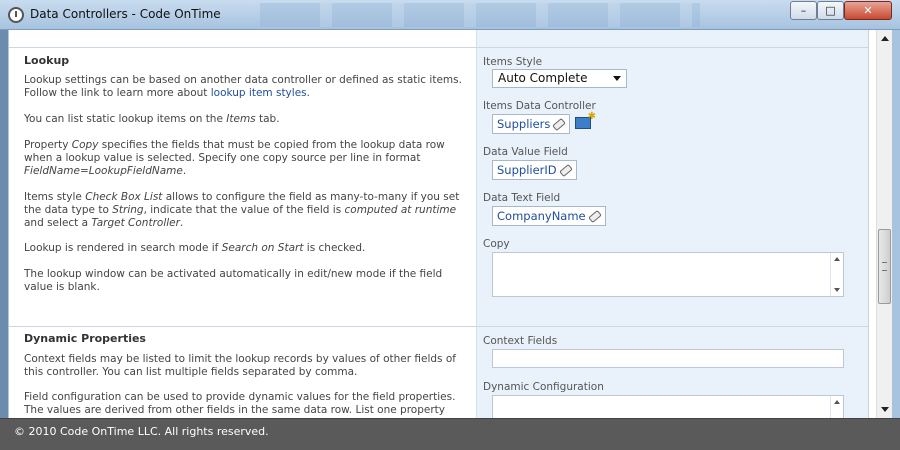  What do you see at coordinates (543, 78) in the screenshot?
I see `items-style-value: Auto Complete` at bounding box center [543, 78].